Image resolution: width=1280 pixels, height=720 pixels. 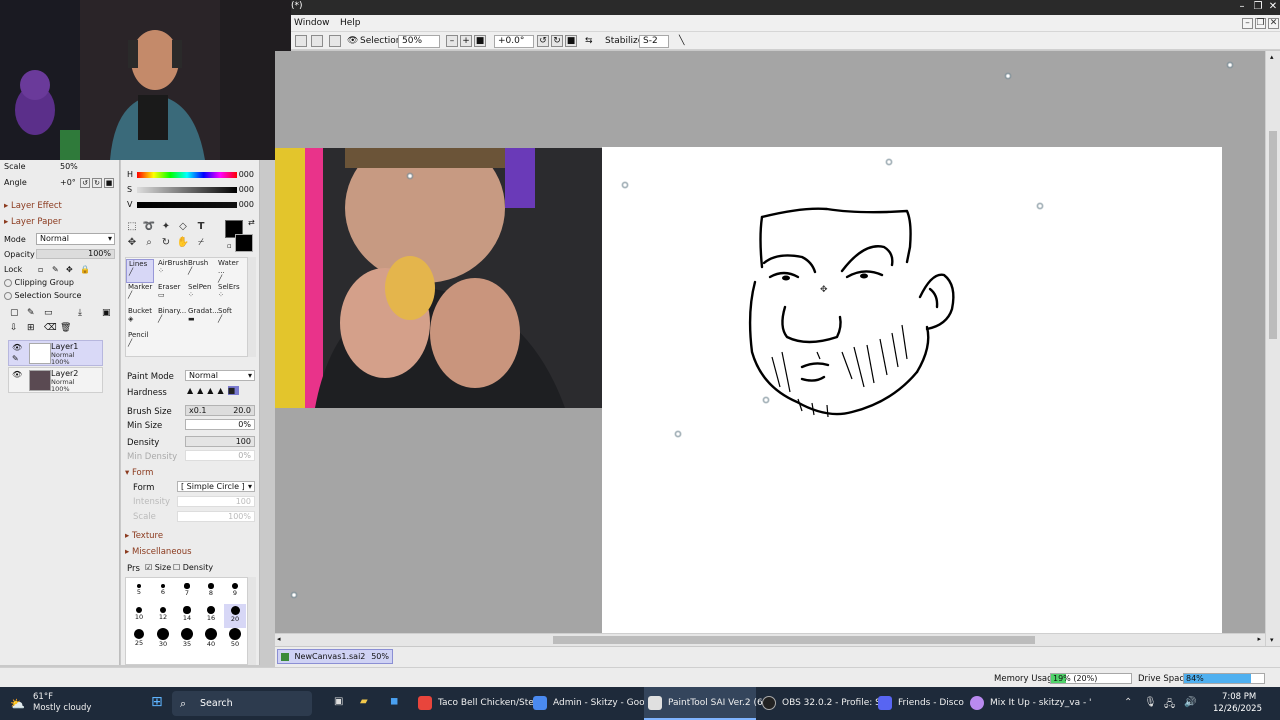 I want to click on taskbar-chrome-2: Admin - Skitzy - Goog, so click(x=591, y=703).